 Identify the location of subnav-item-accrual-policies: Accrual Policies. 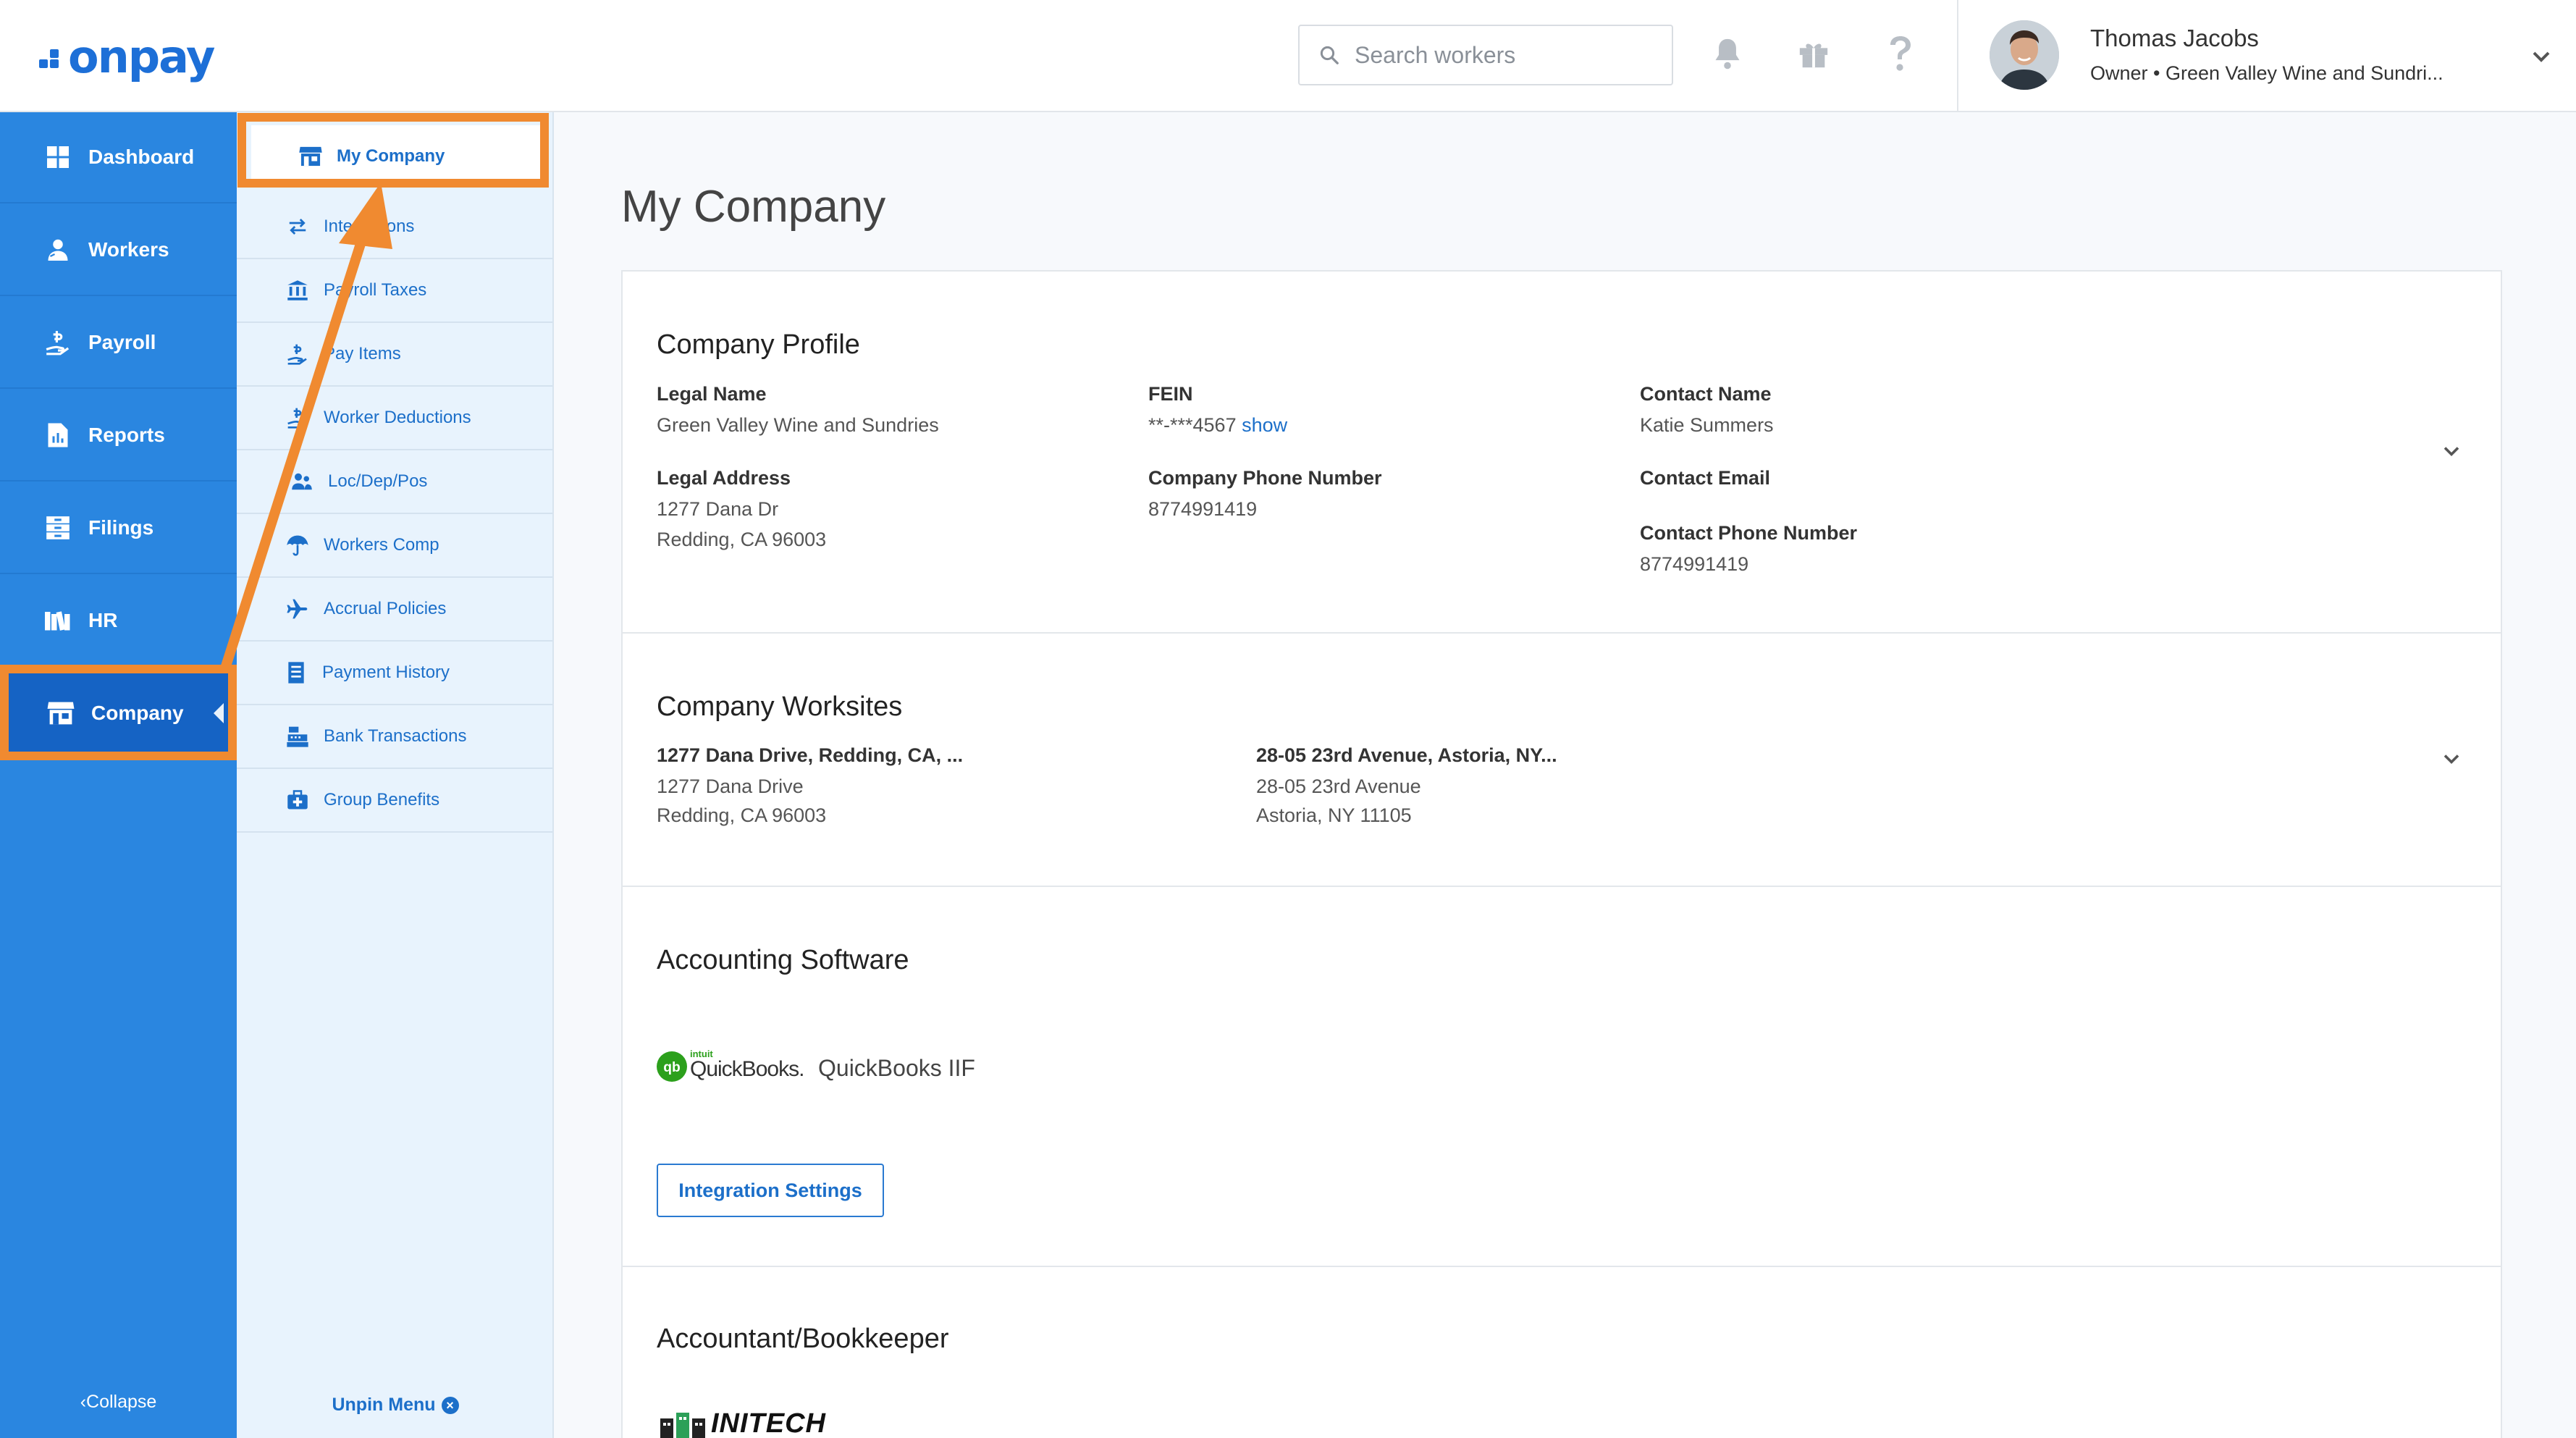
(394, 610).